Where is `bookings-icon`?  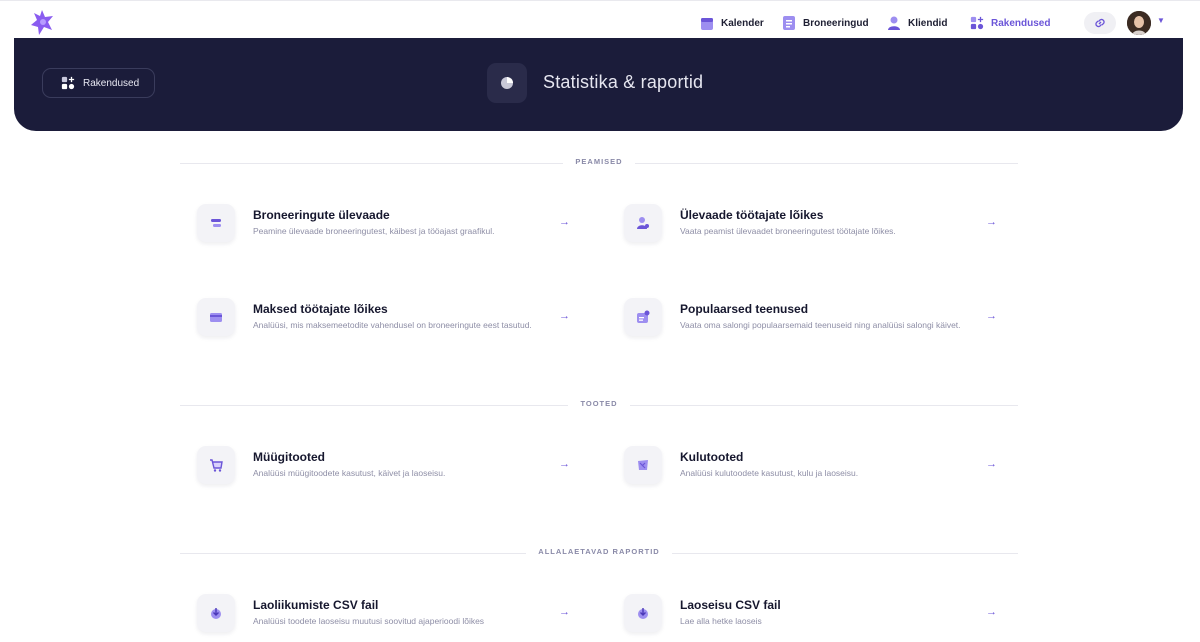 bookings-icon is located at coordinates (789, 23).